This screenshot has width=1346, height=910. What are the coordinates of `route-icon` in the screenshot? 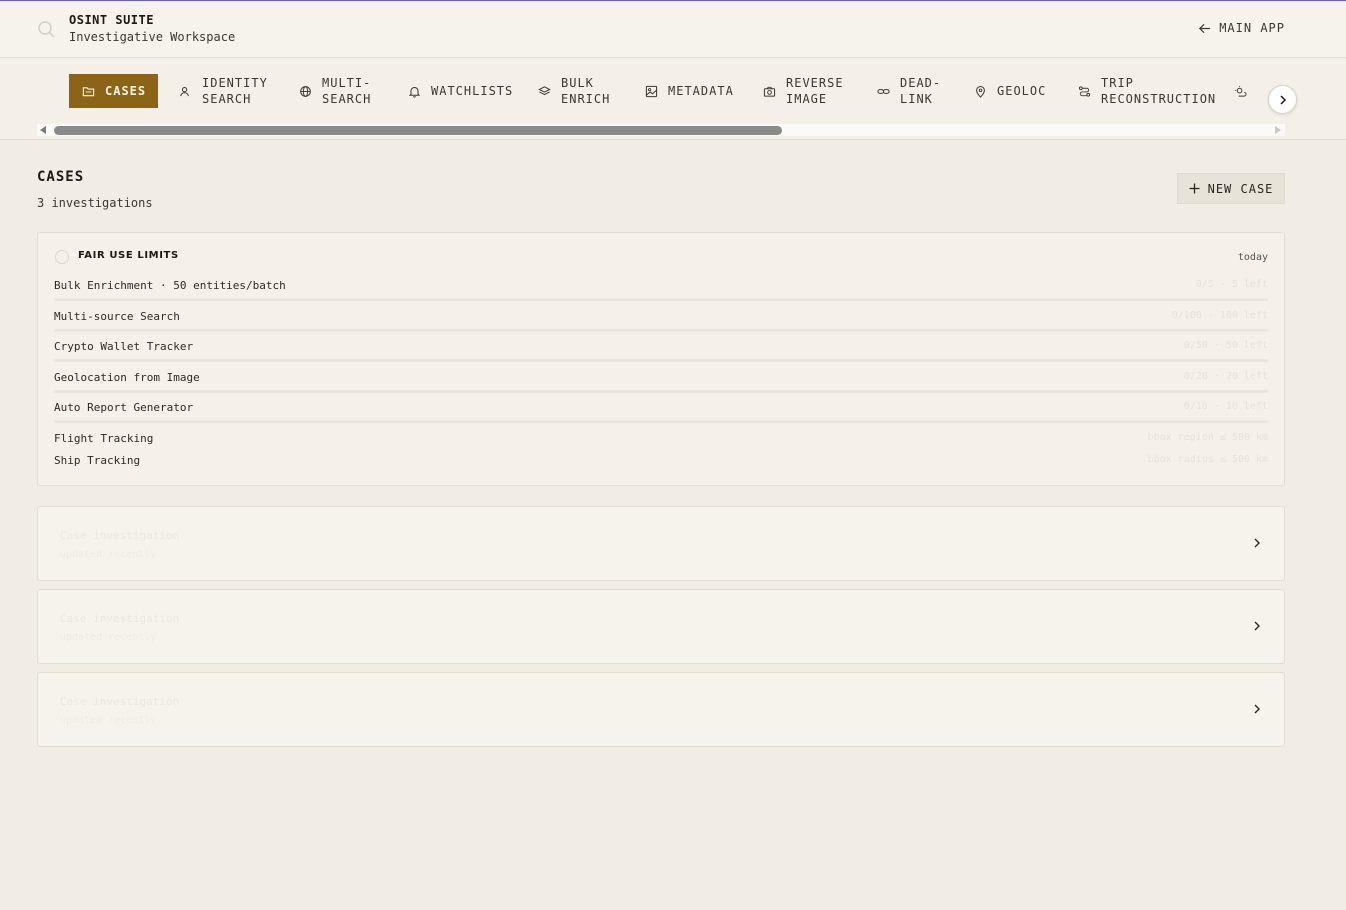 It's located at (1084, 91).